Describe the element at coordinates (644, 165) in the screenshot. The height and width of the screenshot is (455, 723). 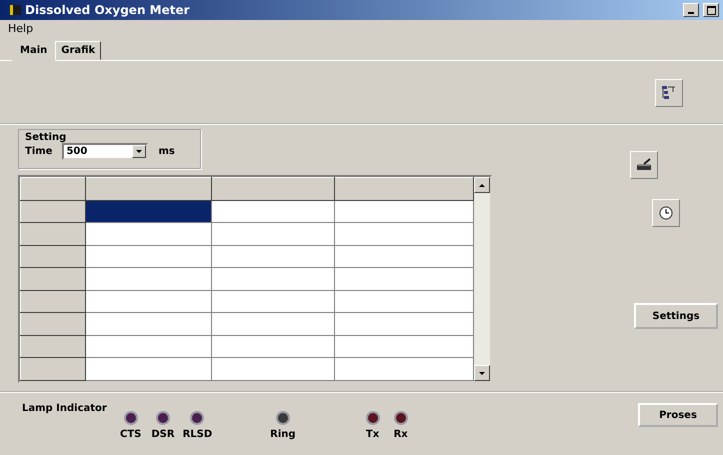
I see `scanner-icon` at that location.